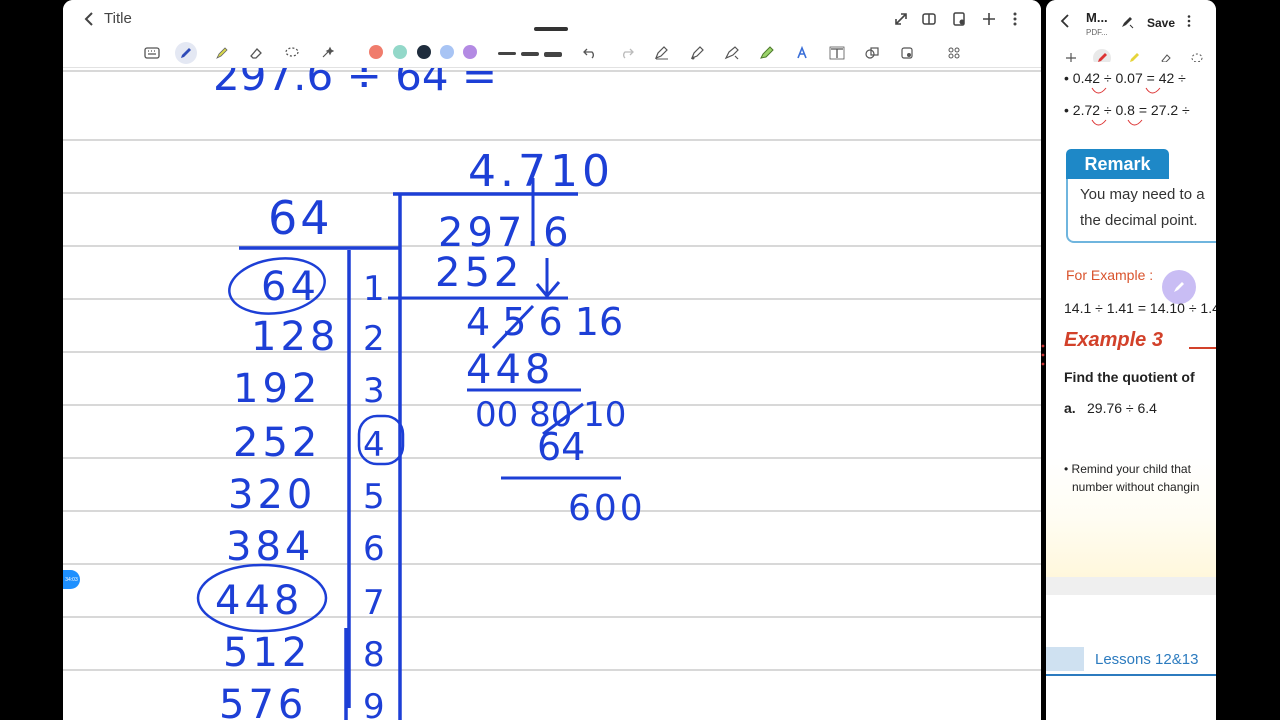 The width and height of the screenshot is (1280, 720). Describe the element at coordinates (277, 389) in the screenshot. I see `ink-multiple-3: 192` at that location.